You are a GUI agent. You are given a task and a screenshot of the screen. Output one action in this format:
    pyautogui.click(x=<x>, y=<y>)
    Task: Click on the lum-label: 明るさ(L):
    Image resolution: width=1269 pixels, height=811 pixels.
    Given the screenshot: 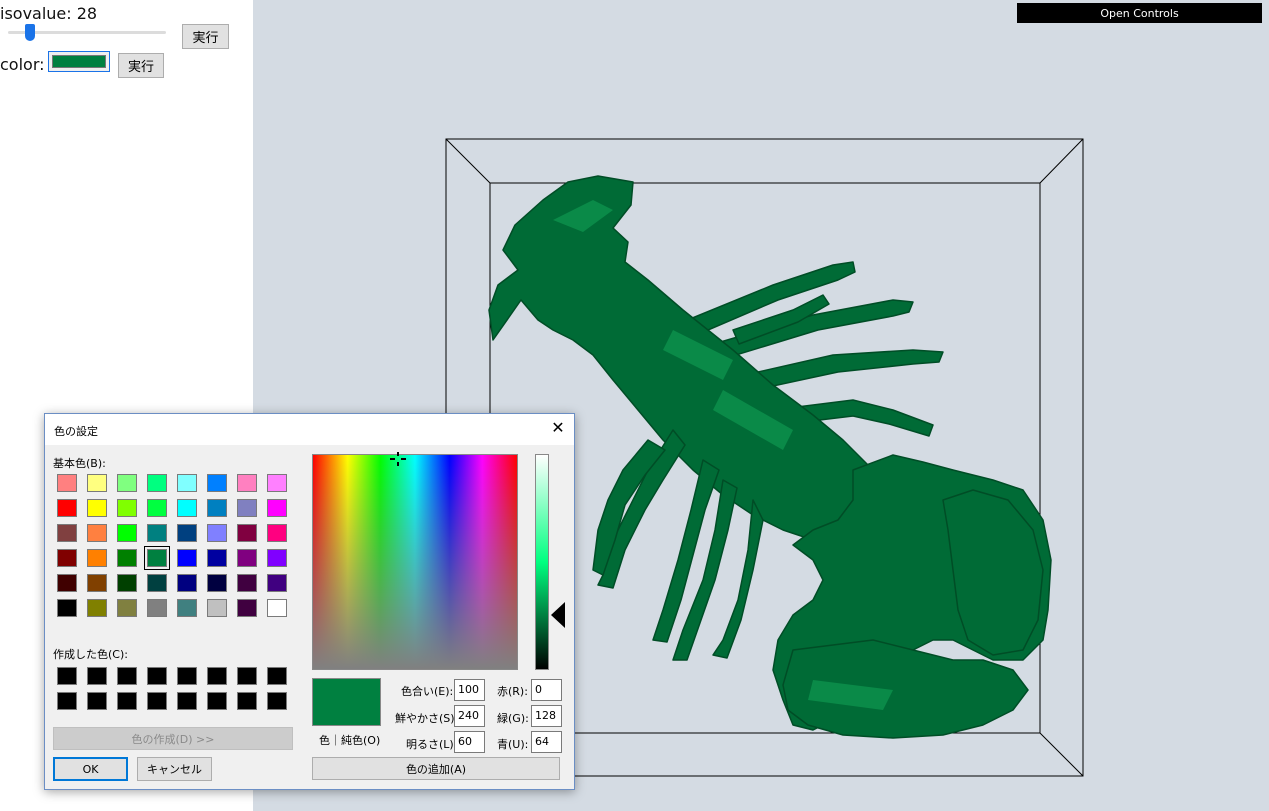 What is the action you would take?
    pyautogui.click(x=432, y=744)
    